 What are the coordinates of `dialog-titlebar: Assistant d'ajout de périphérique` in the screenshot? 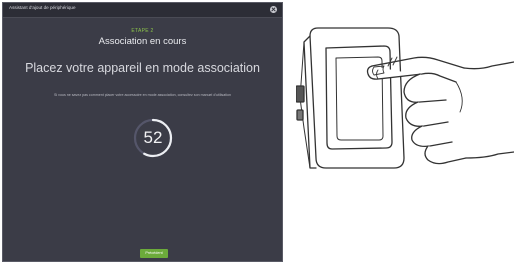 It's located at (142, 10).